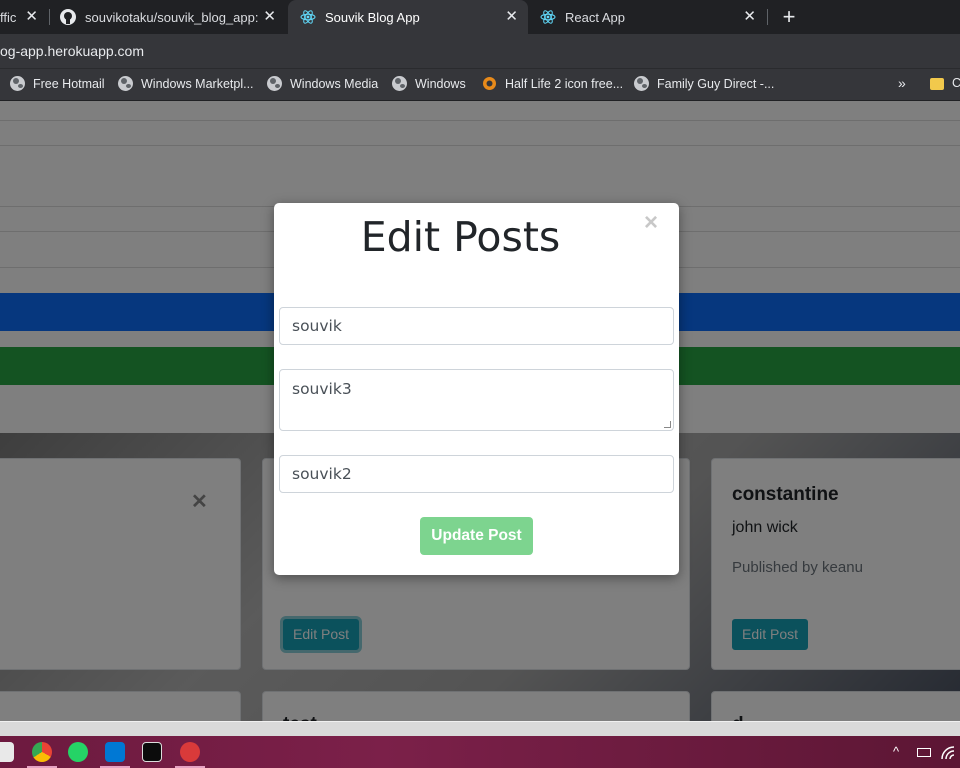 This screenshot has width=960, height=768. I want to click on bookmarks-overflow-icon: », so click(902, 83).